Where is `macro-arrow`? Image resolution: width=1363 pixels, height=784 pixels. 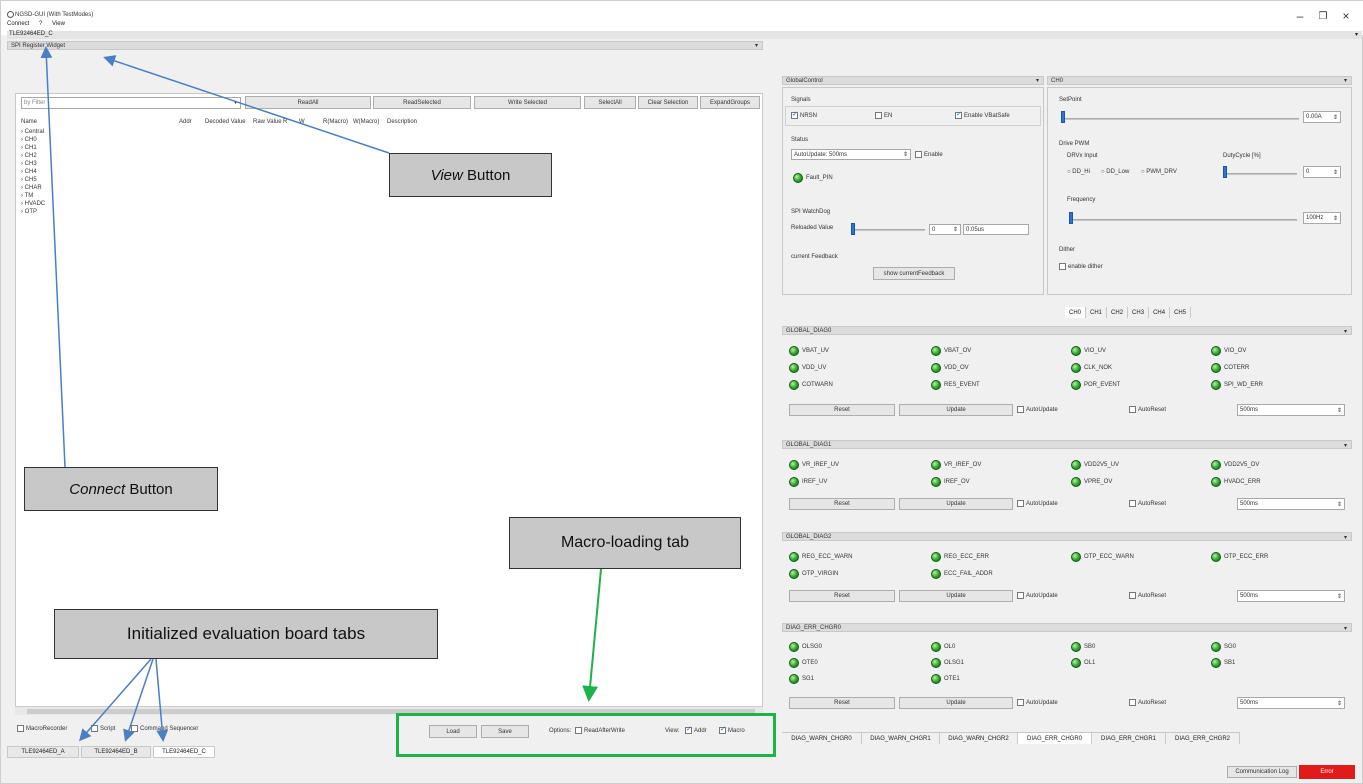
macro-arrow is located at coordinates (592, 635).